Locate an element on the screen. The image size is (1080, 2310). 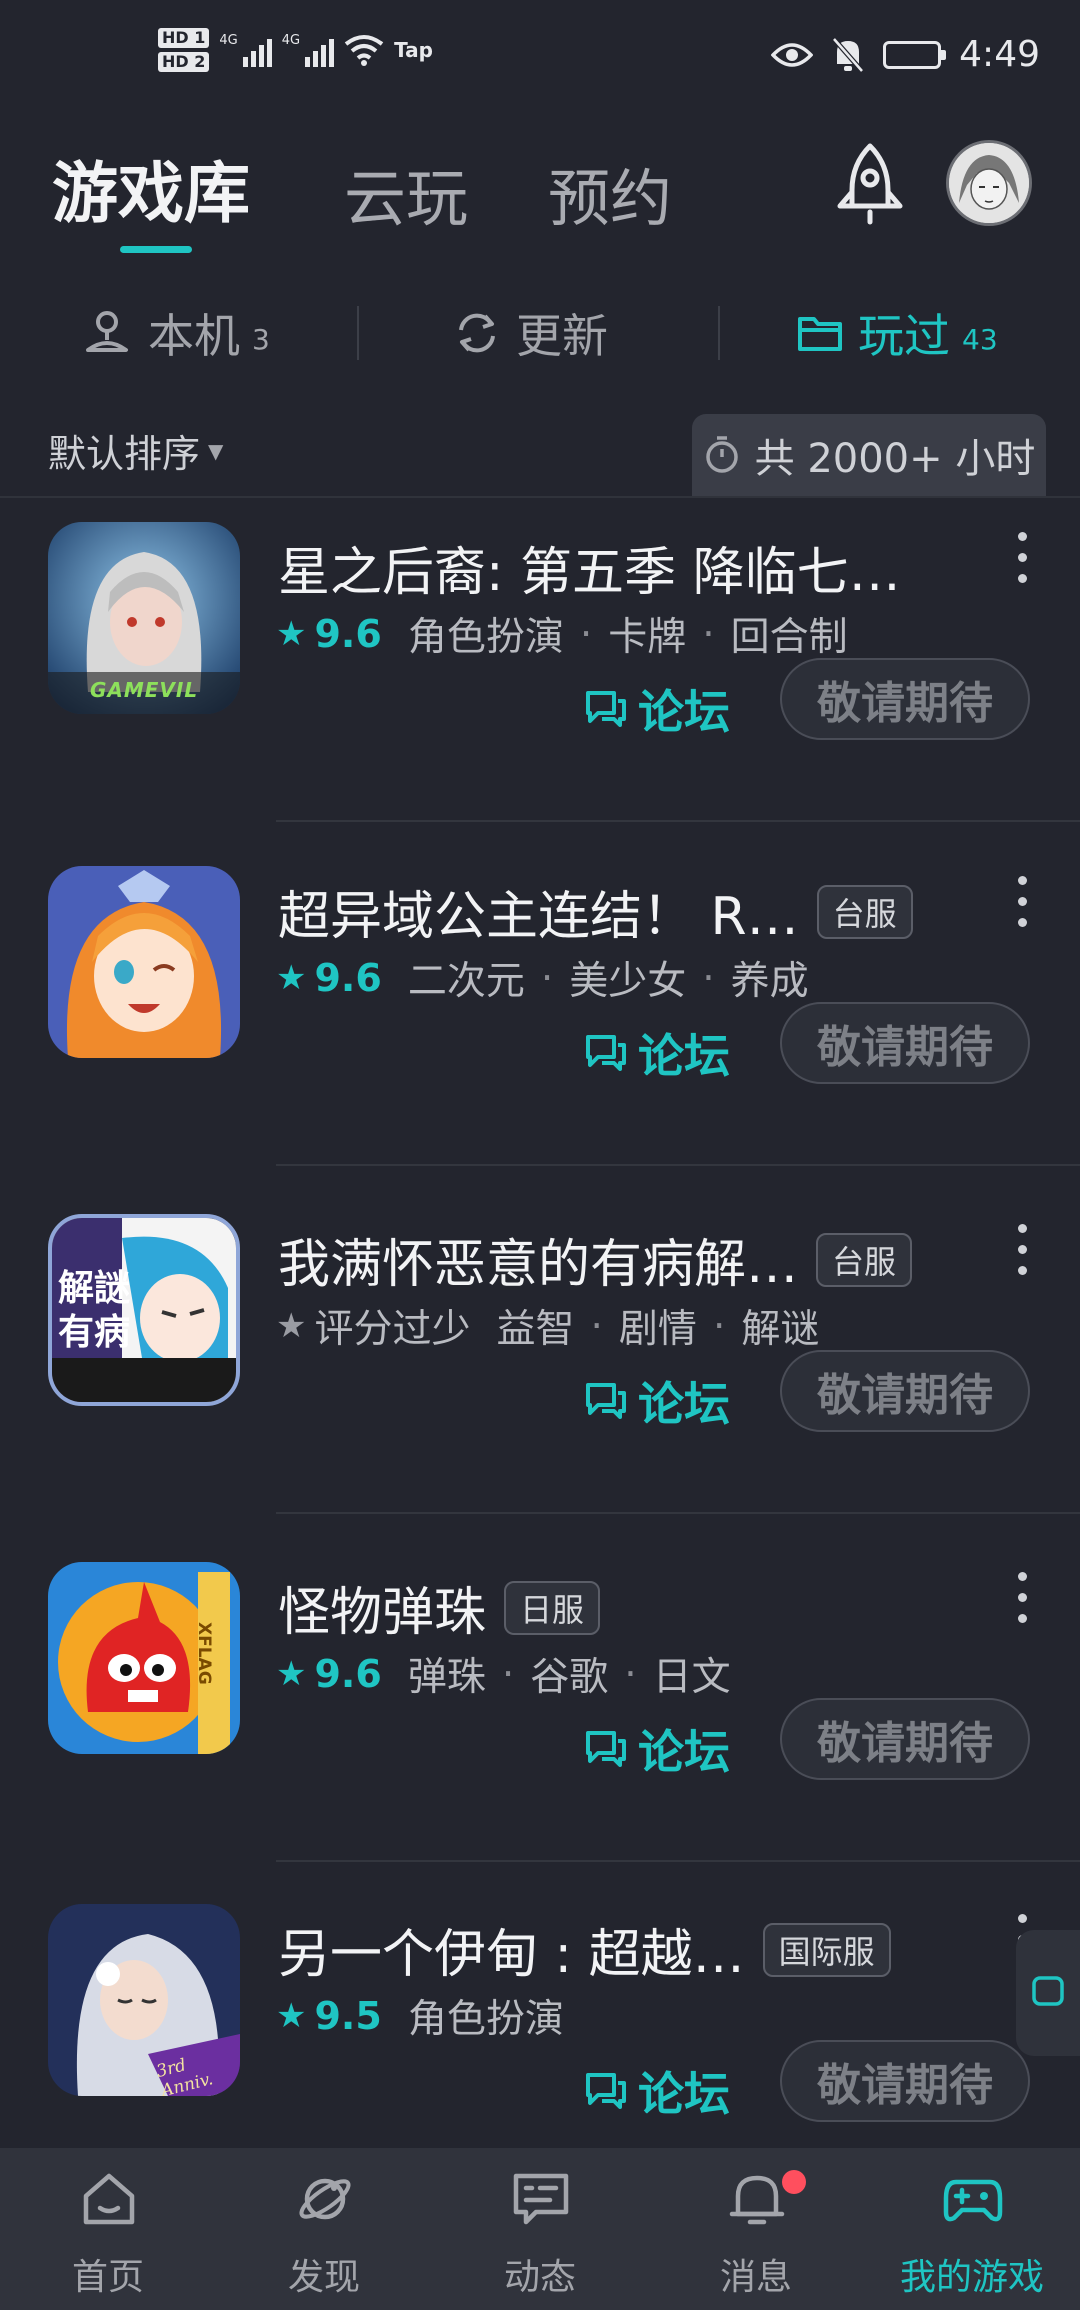
subtab-updates: 更新 is located at coordinates (530, 333).